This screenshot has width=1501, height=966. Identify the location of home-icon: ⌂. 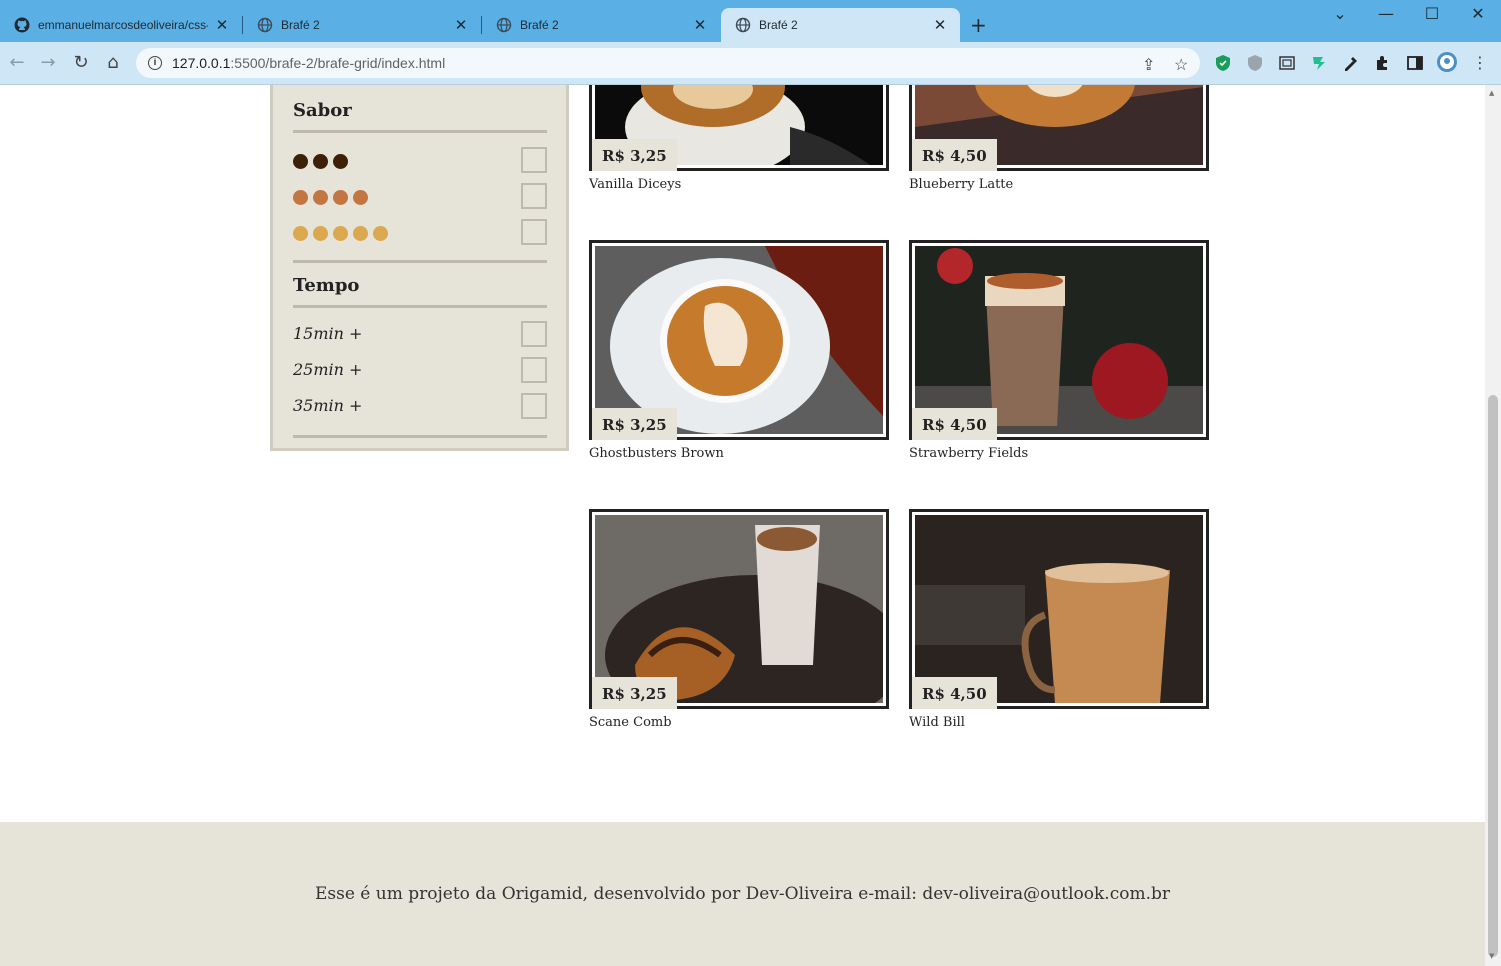
(113, 63).